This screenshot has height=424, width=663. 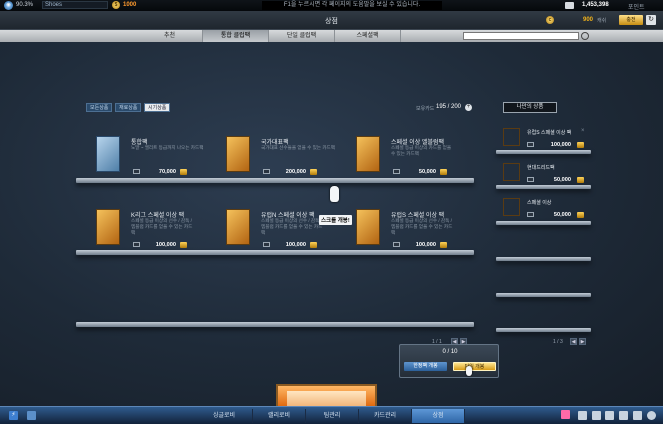 I want to click on search-input, so click(x=521, y=36).